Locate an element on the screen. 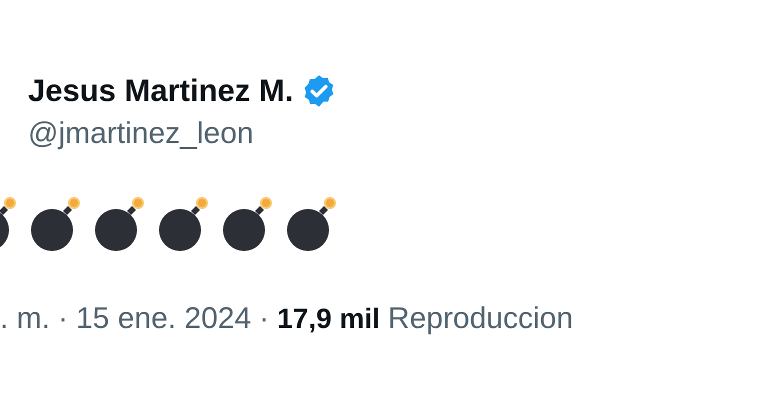 Image resolution: width=768 pixels, height=400 pixels. tweet-date: 15 ene. 2024 is located at coordinates (164, 319).